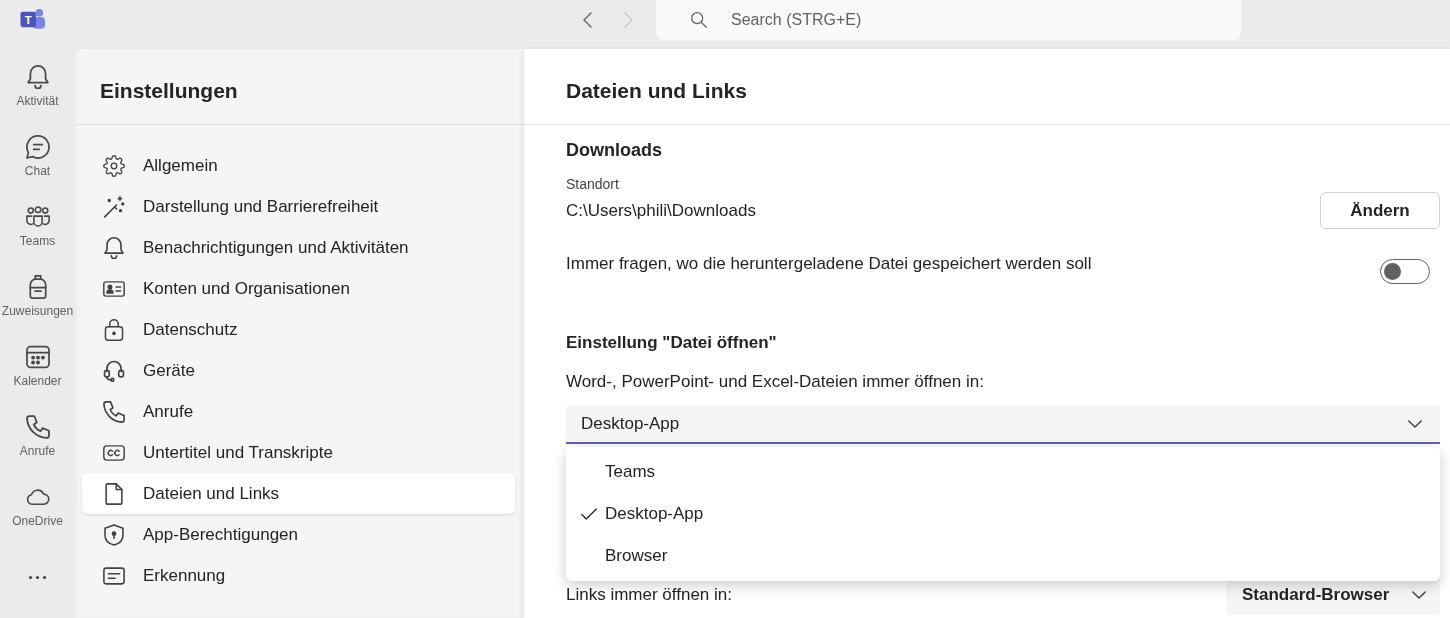 Image resolution: width=1450 pixels, height=618 pixels. What do you see at coordinates (1003, 514) in the screenshot?
I see `dropdown-option: Desktop-App` at bounding box center [1003, 514].